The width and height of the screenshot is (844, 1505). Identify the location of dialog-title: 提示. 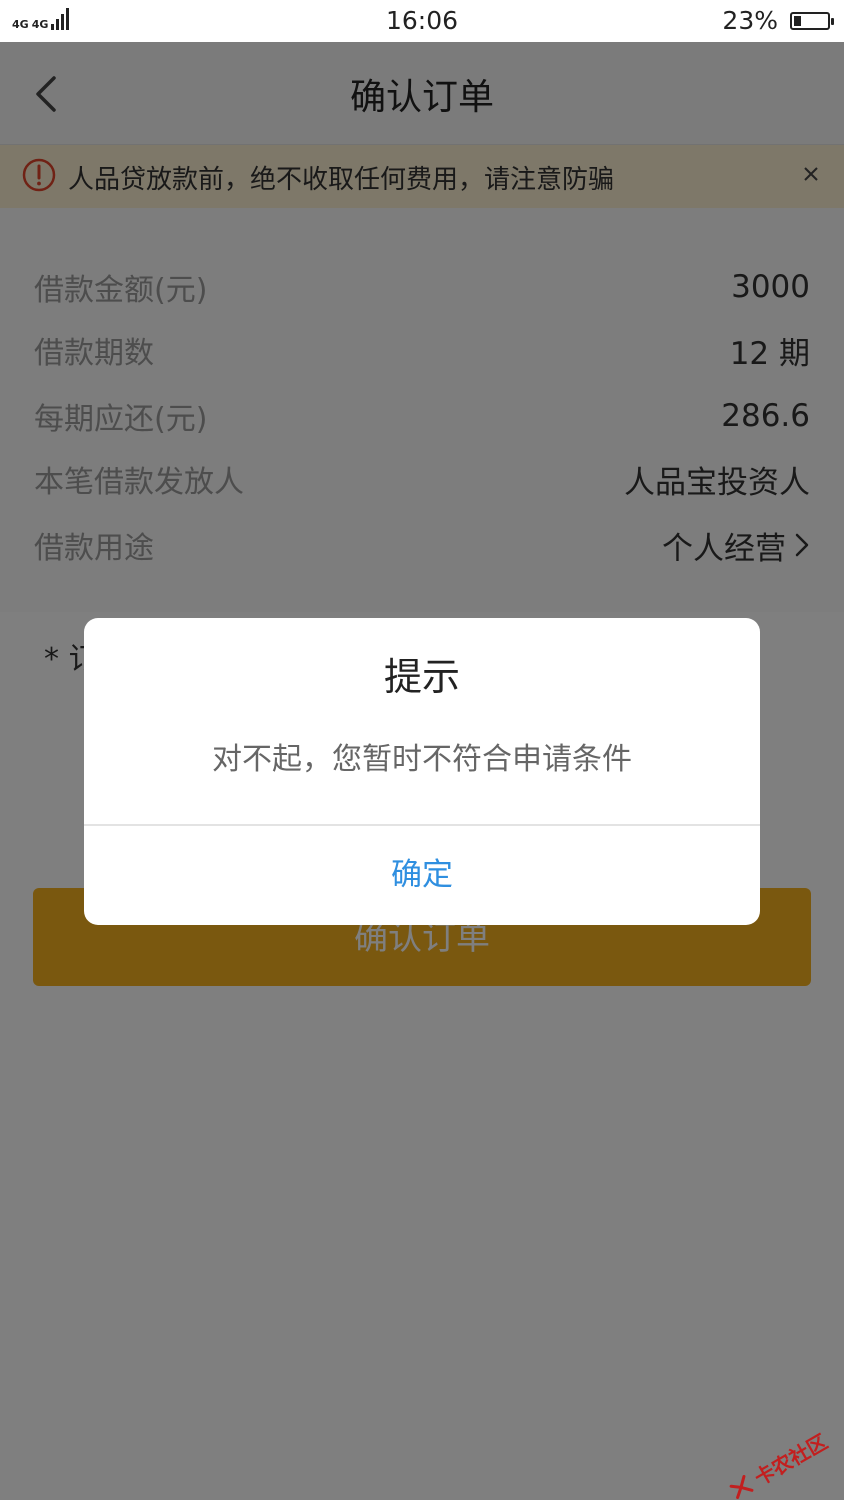
(421, 677).